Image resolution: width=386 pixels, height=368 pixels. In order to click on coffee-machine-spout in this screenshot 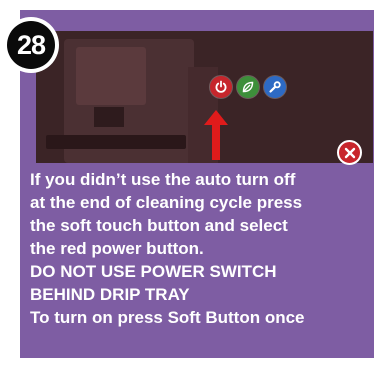, I will do `click(109, 117)`.